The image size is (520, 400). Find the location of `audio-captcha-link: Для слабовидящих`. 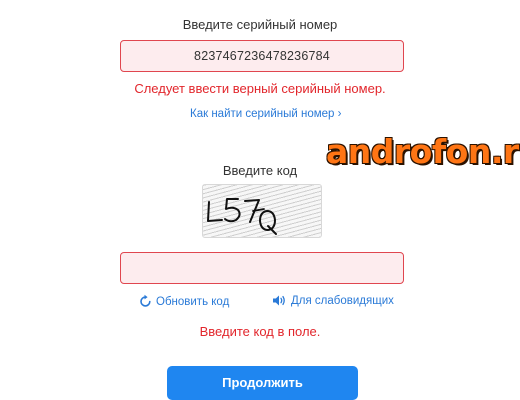

audio-captcha-link: Для слабовидящих is located at coordinates (333, 300).